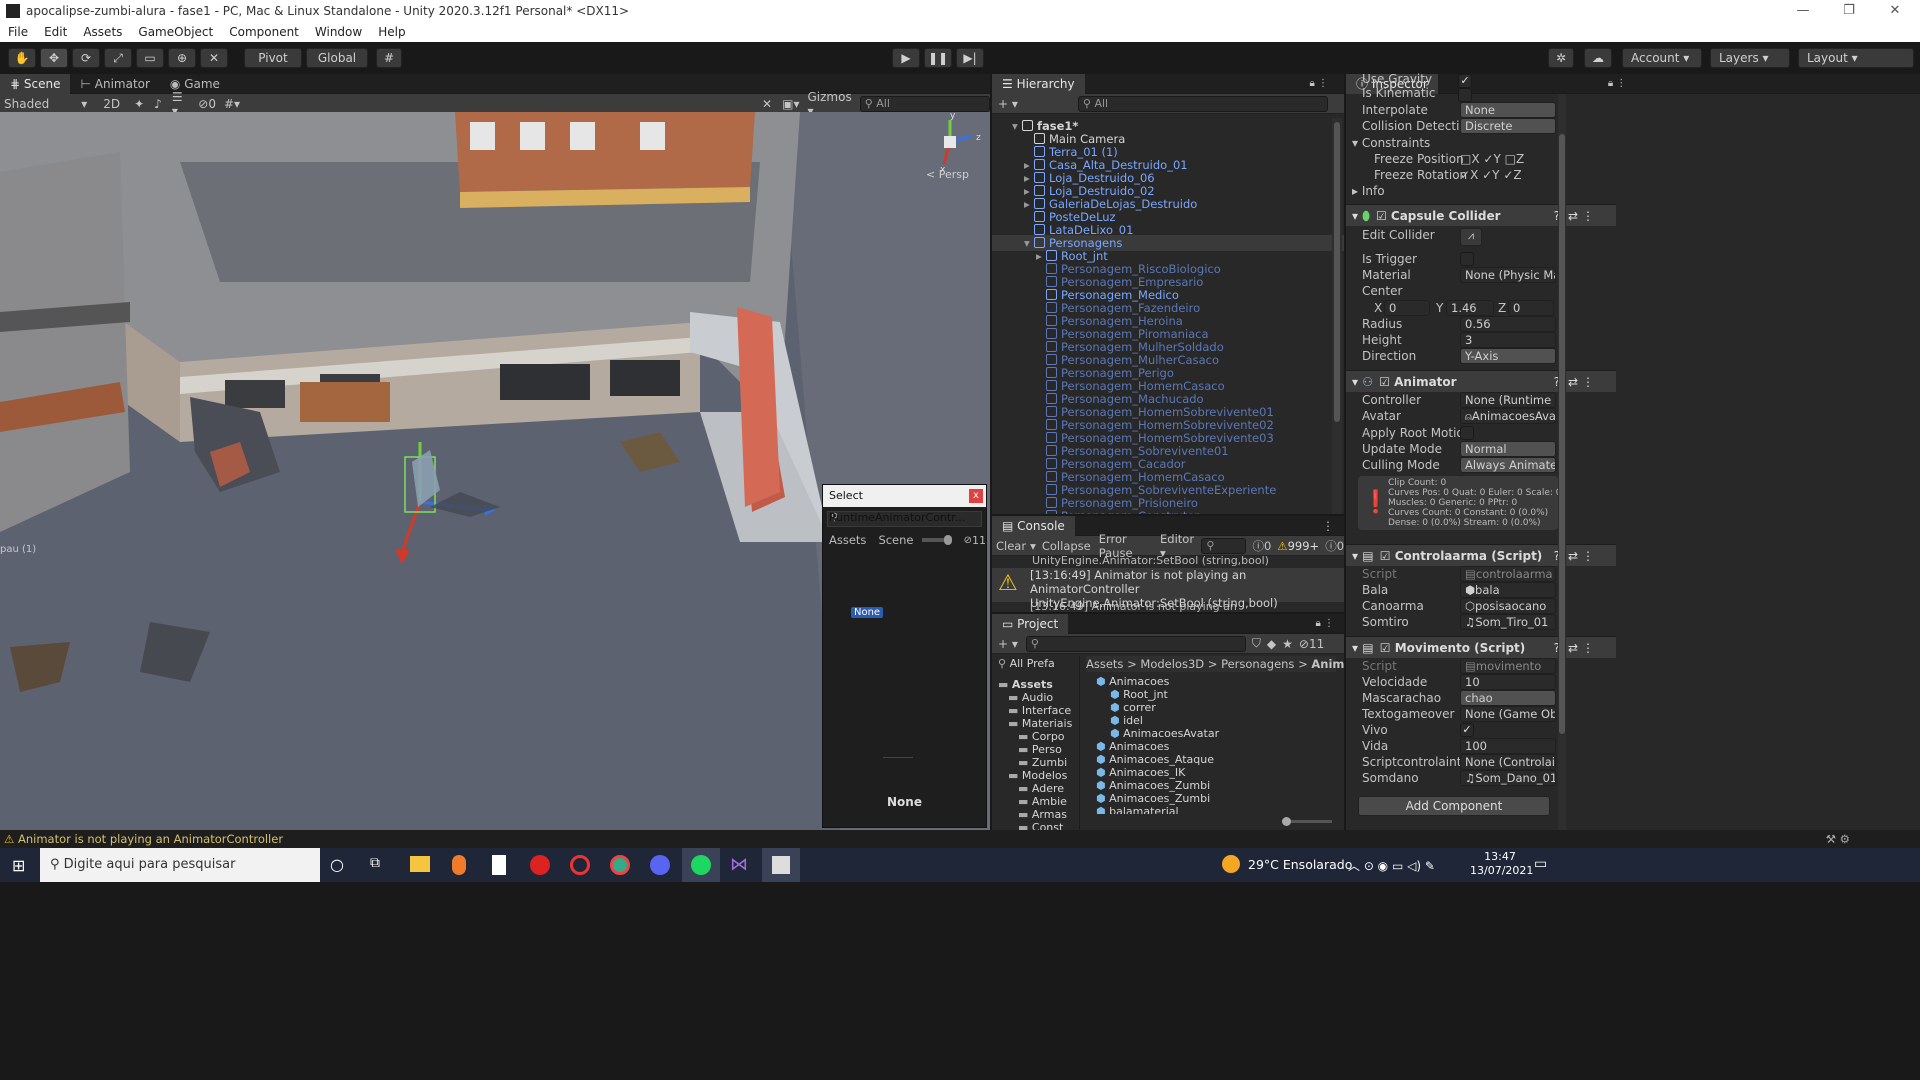 The image size is (1920, 1080). What do you see at coordinates (1573, 382) in the screenshot?
I see `animator-preset-icon: ⇄` at bounding box center [1573, 382].